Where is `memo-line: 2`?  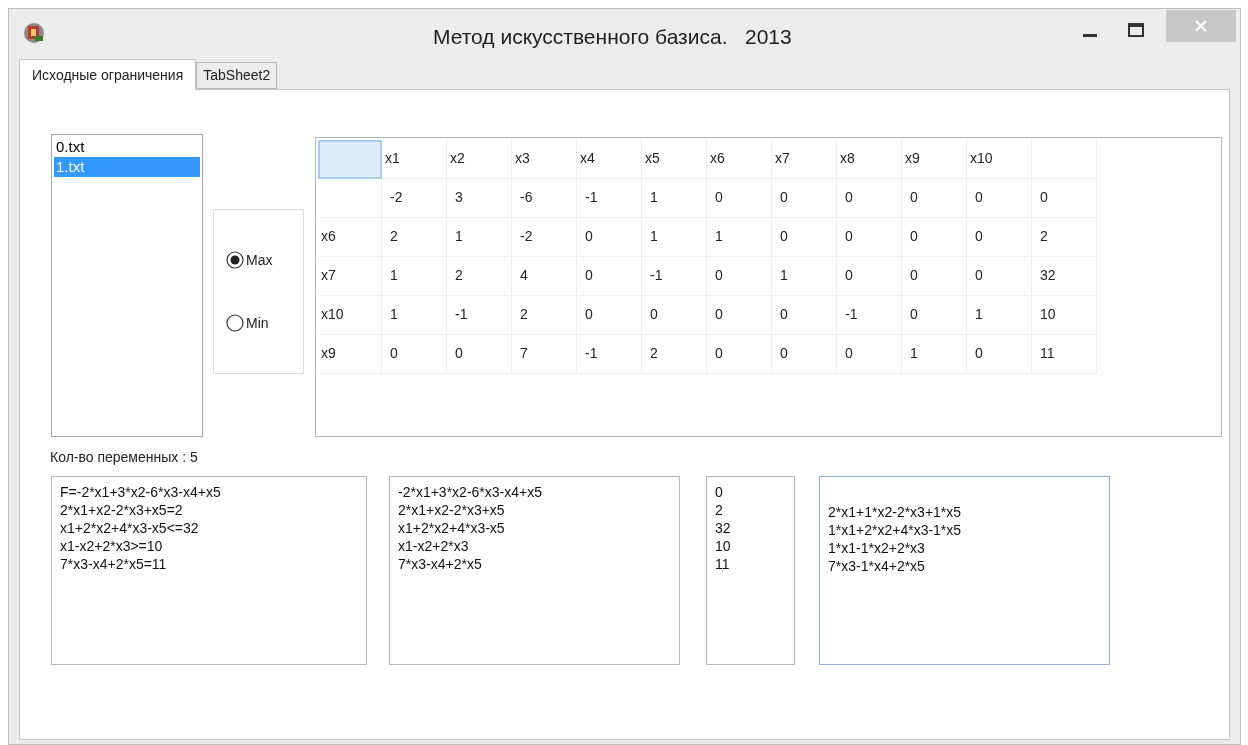 memo-line: 2 is located at coordinates (719, 510).